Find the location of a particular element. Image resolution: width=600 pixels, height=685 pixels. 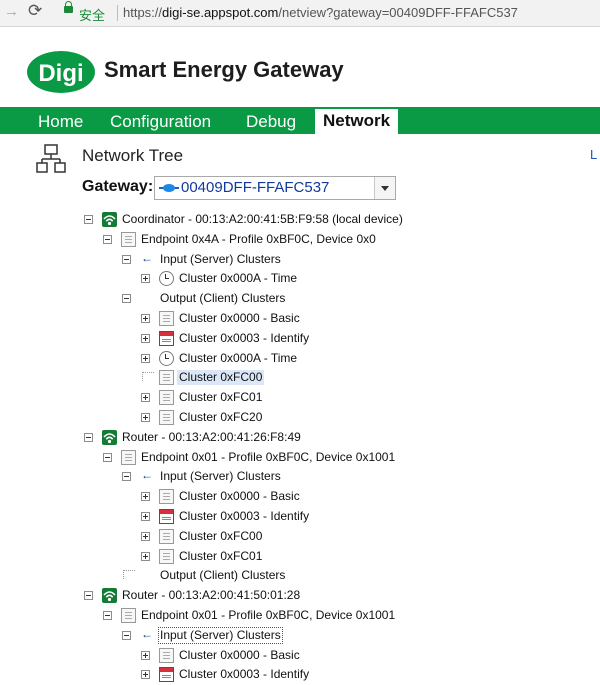

address-separator is located at coordinates (117, 13).